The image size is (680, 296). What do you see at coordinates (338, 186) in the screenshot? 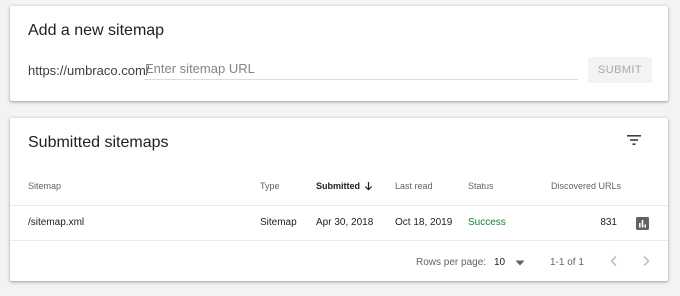
I see `column-header-submitted-label: Submitted` at bounding box center [338, 186].